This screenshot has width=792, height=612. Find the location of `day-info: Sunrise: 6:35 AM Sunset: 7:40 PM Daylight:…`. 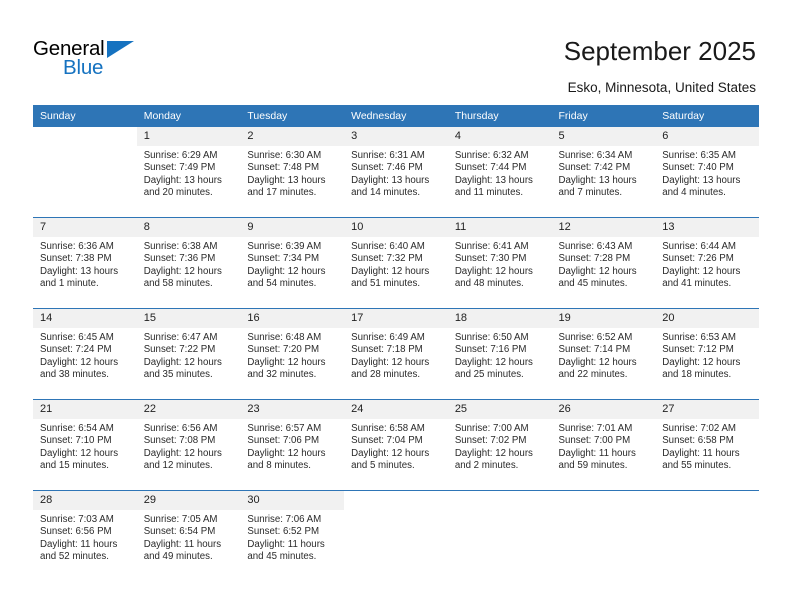

day-info: Sunrise: 6:35 AM Sunset: 7:40 PM Daylight:… is located at coordinates (707, 172).